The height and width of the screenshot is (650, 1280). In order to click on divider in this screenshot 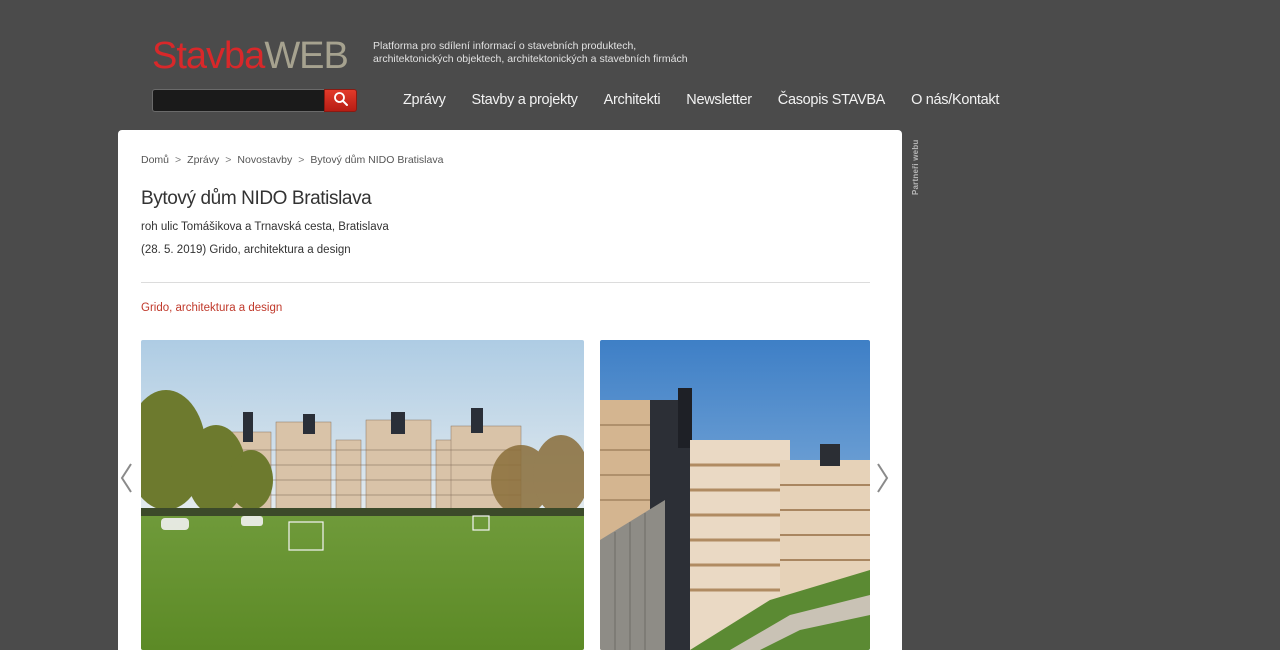, I will do `click(505, 282)`.